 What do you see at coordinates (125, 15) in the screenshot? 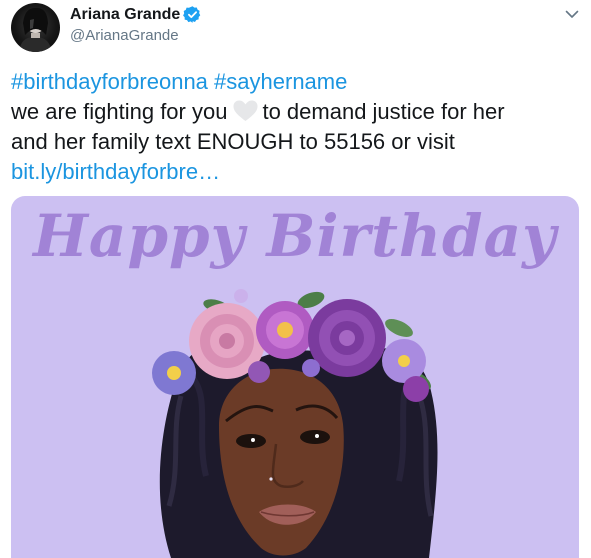
I see `author-display-name: Ariana Grande` at bounding box center [125, 15].